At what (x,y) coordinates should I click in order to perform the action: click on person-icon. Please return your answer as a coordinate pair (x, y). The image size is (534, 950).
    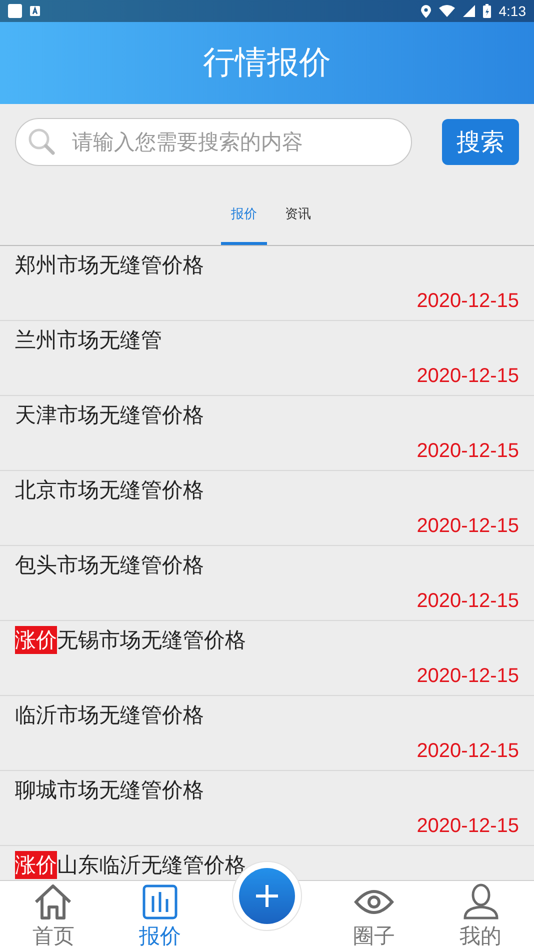
    Looking at the image, I should click on (481, 901).